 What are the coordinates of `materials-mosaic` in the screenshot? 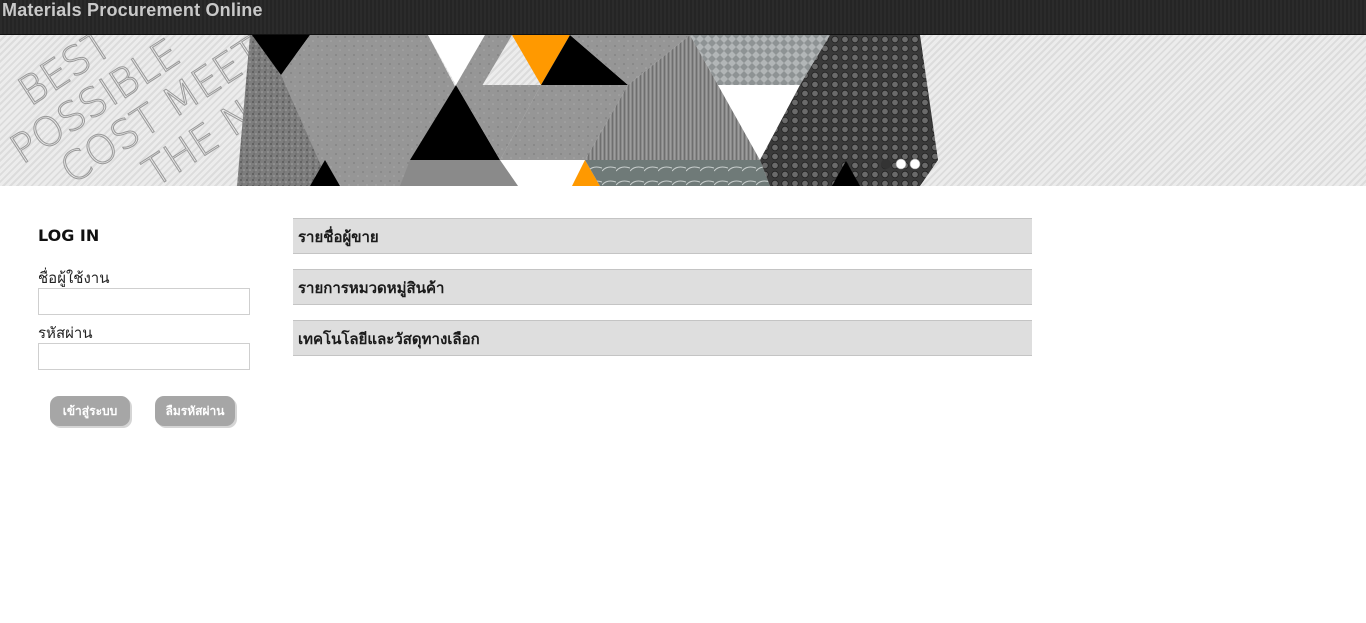 It's located at (587, 110).